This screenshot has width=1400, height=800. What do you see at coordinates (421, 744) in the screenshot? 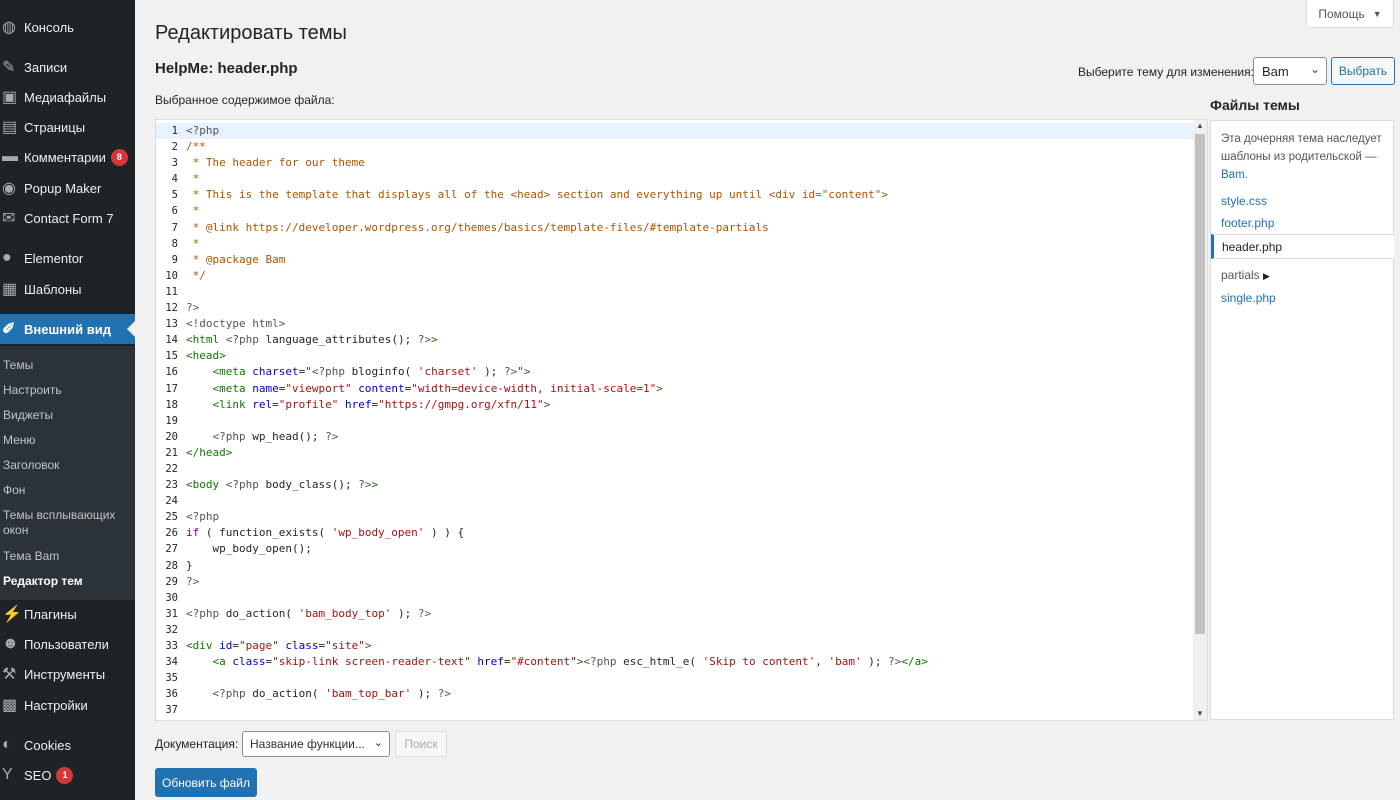
I see `lookup-button: Поиск` at bounding box center [421, 744].